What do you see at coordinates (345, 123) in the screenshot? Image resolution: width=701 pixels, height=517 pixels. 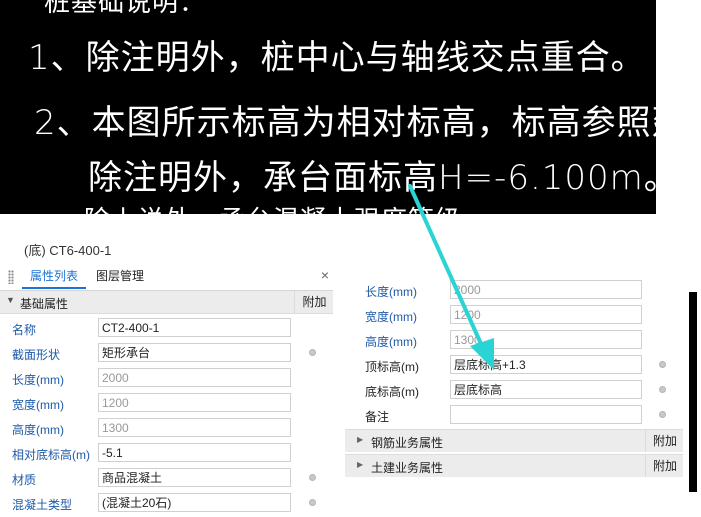 I see `cad-text-line: 2、本图所示标高为相对标高，标高参照建施图；` at bounding box center [345, 123].